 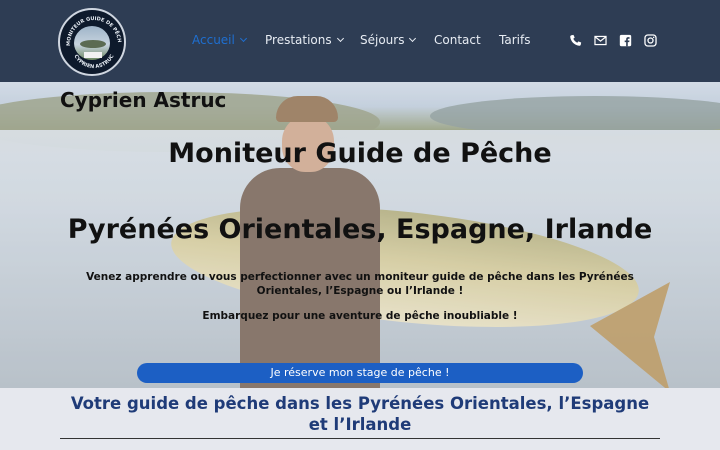 I want to click on nav-item-tarifs: Tarifs, so click(x=514, y=40).